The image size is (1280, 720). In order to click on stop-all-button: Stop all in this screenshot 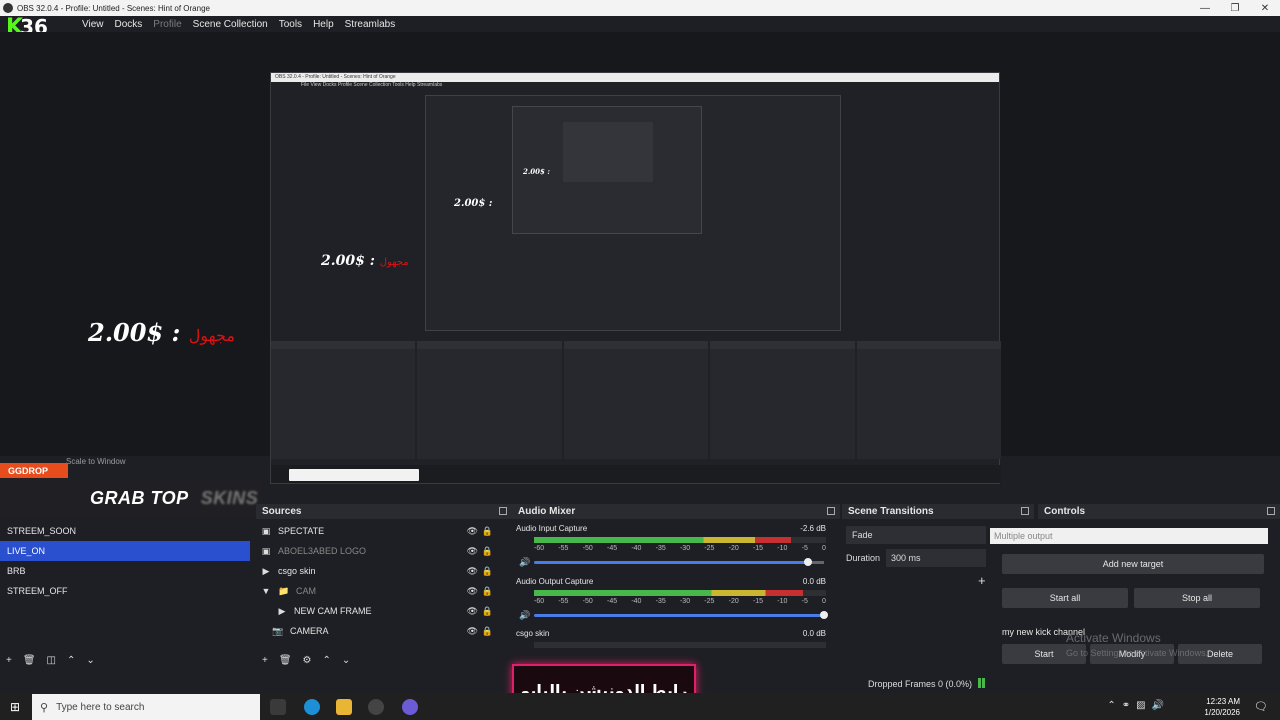, I will do `click(1197, 598)`.